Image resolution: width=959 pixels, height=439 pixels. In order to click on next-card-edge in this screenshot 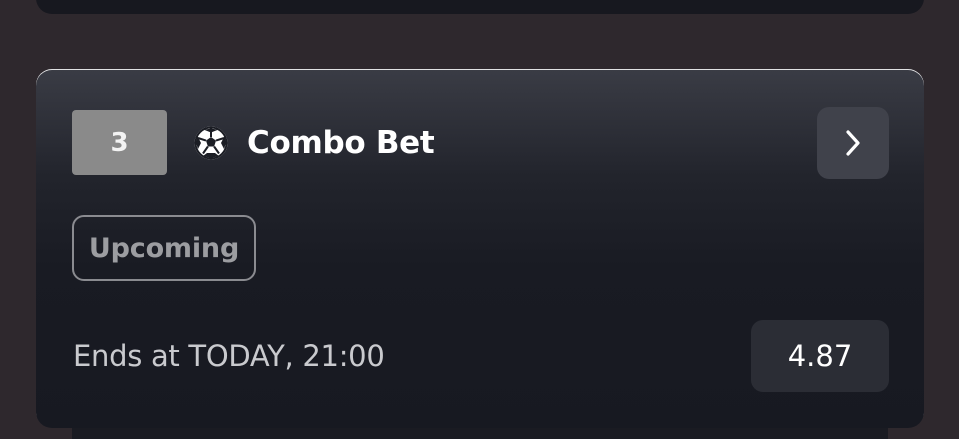, I will do `click(480, 433)`.